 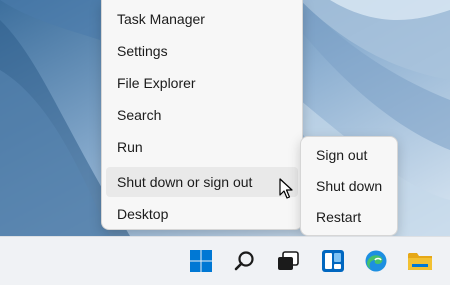 What do you see at coordinates (286, 191) in the screenshot?
I see `mouse-pointer-icon` at bounding box center [286, 191].